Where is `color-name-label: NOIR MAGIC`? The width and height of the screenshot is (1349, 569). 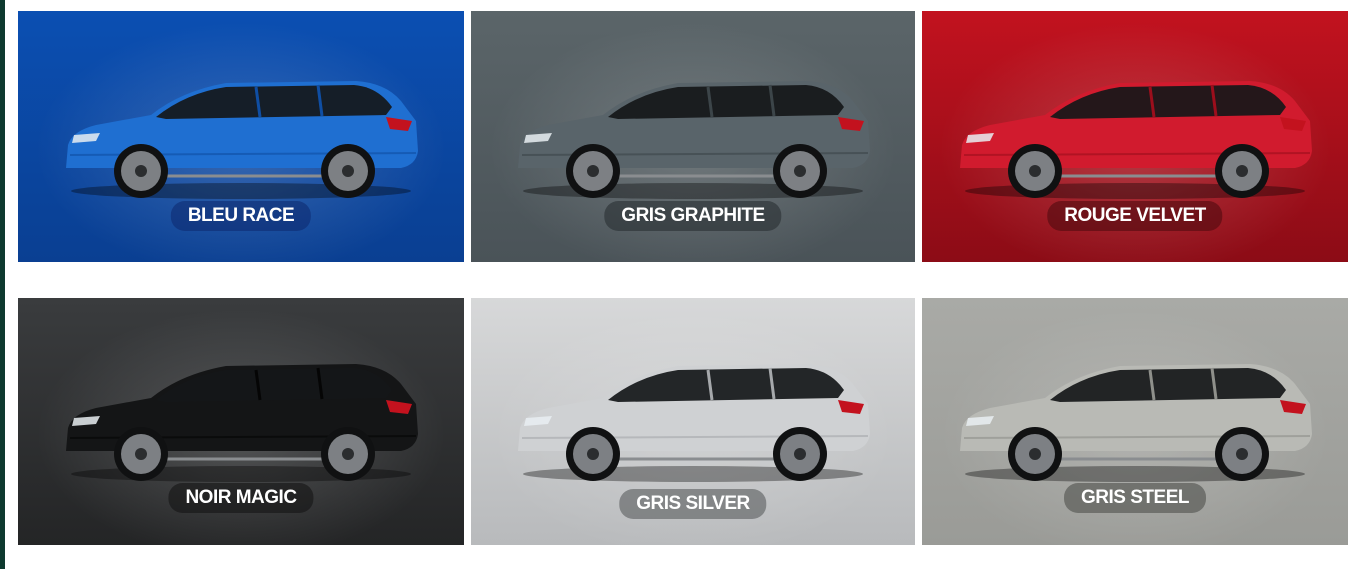 color-name-label: NOIR MAGIC is located at coordinates (241, 498).